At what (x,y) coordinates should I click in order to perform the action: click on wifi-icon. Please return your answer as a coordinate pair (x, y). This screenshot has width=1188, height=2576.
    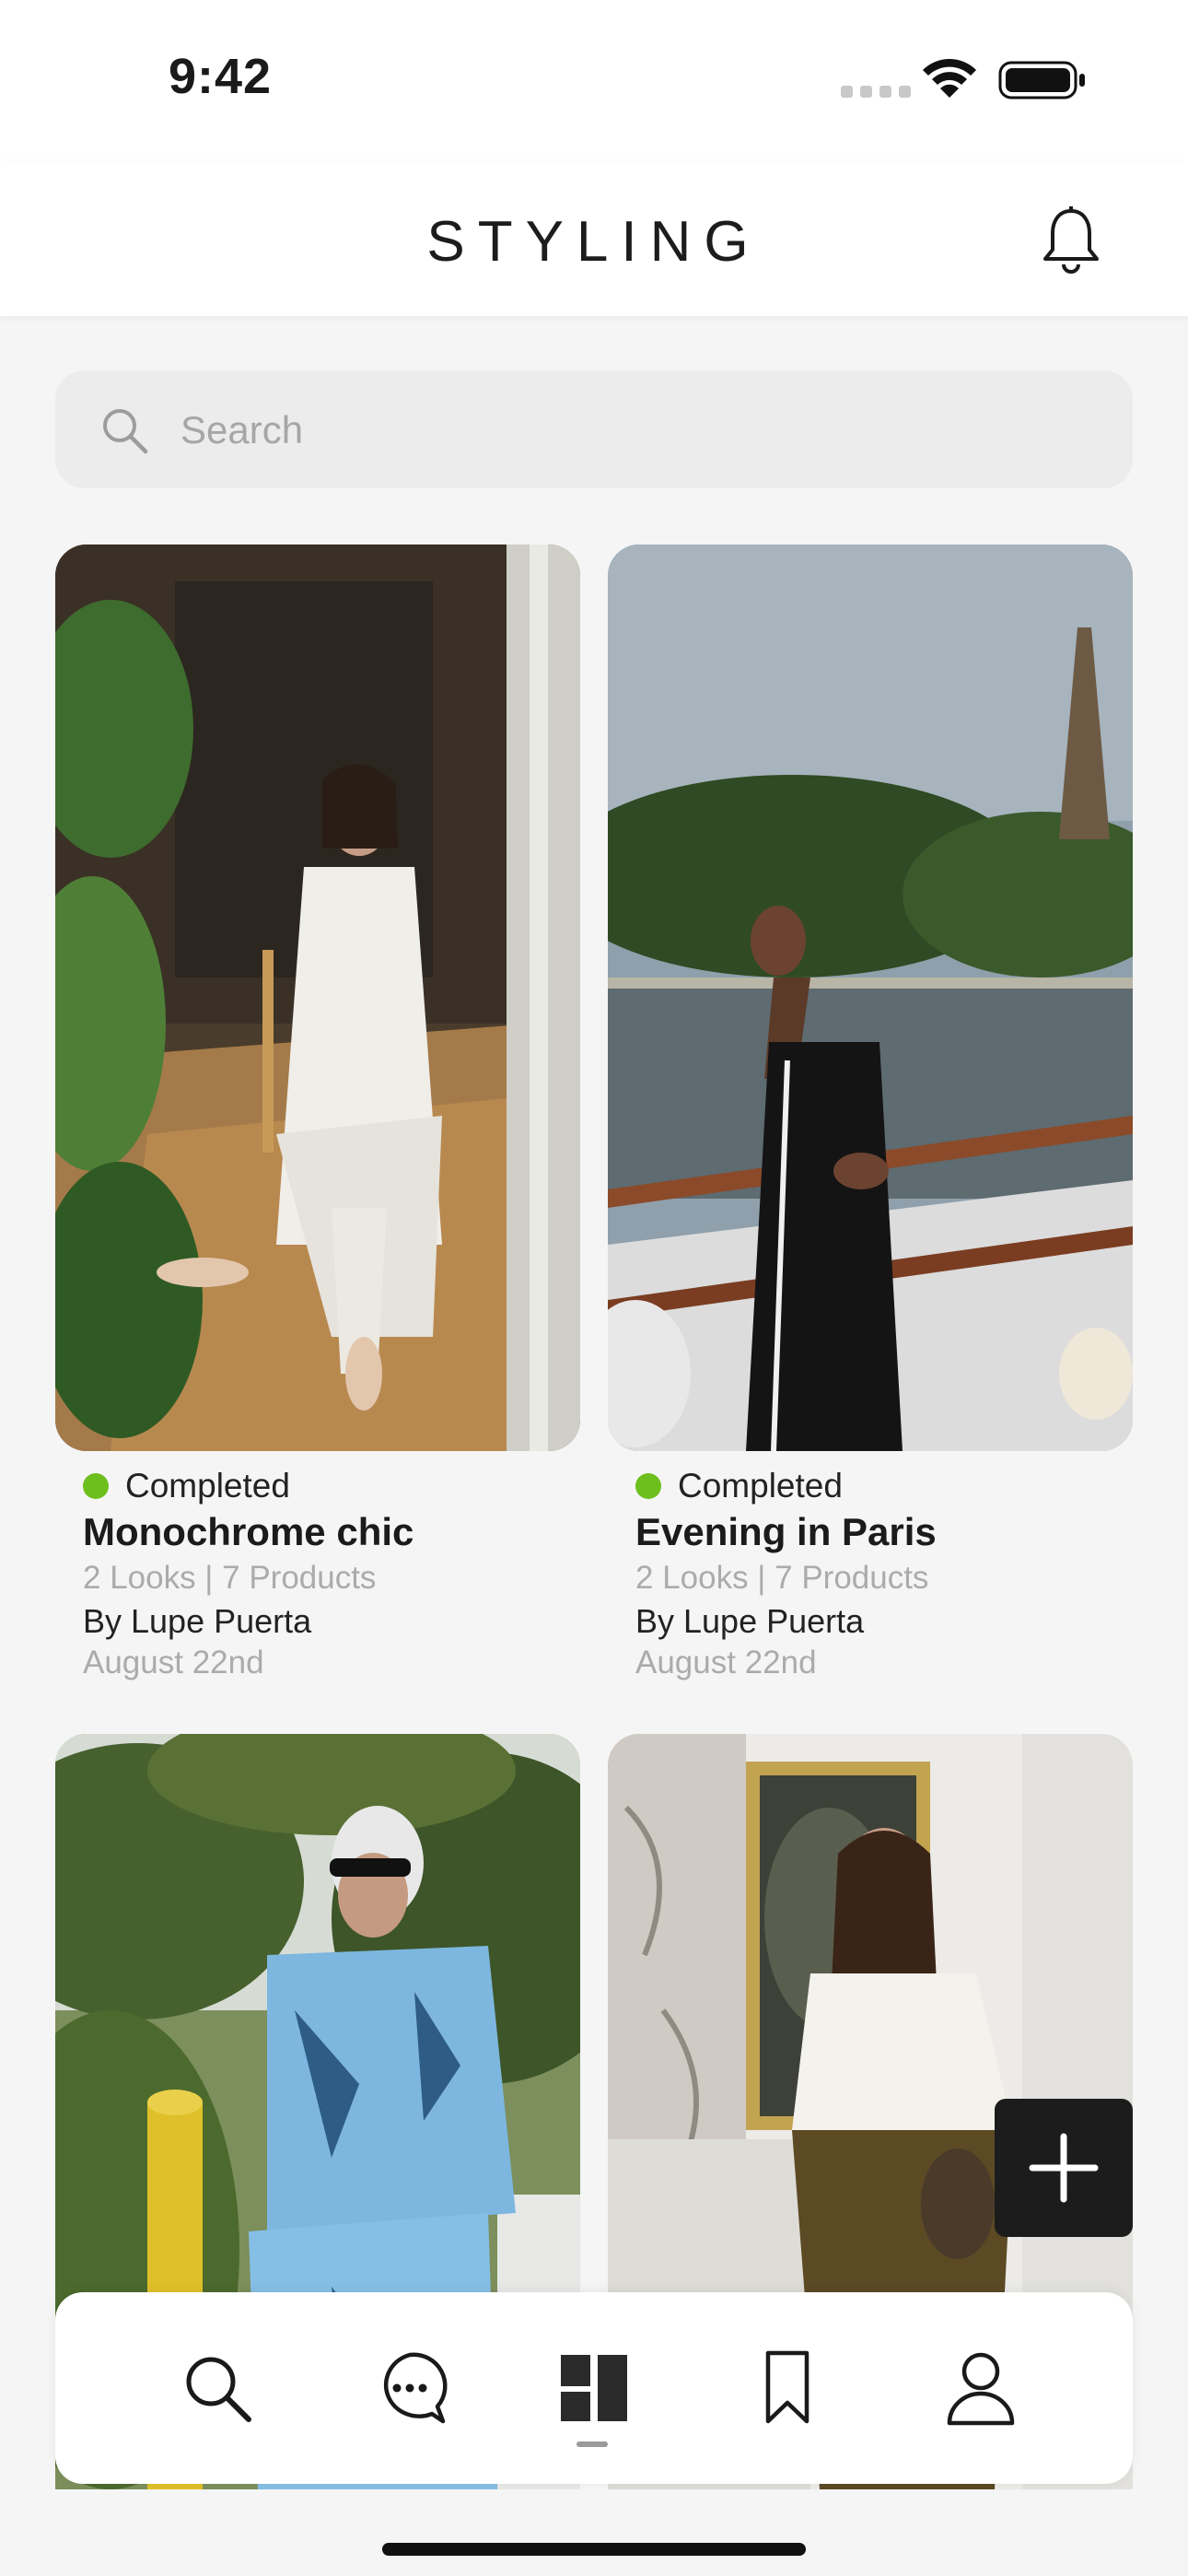
    Looking at the image, I should click on (949, 78).